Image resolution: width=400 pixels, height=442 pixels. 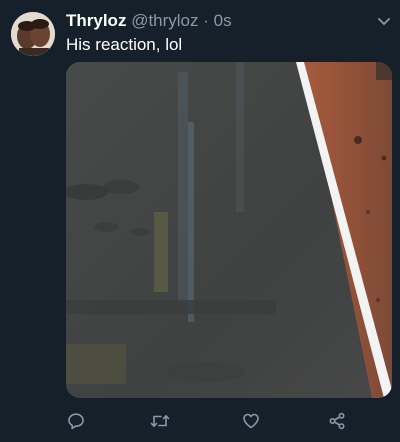 I want to click on tweet-actions, so click(x=211, y=421).